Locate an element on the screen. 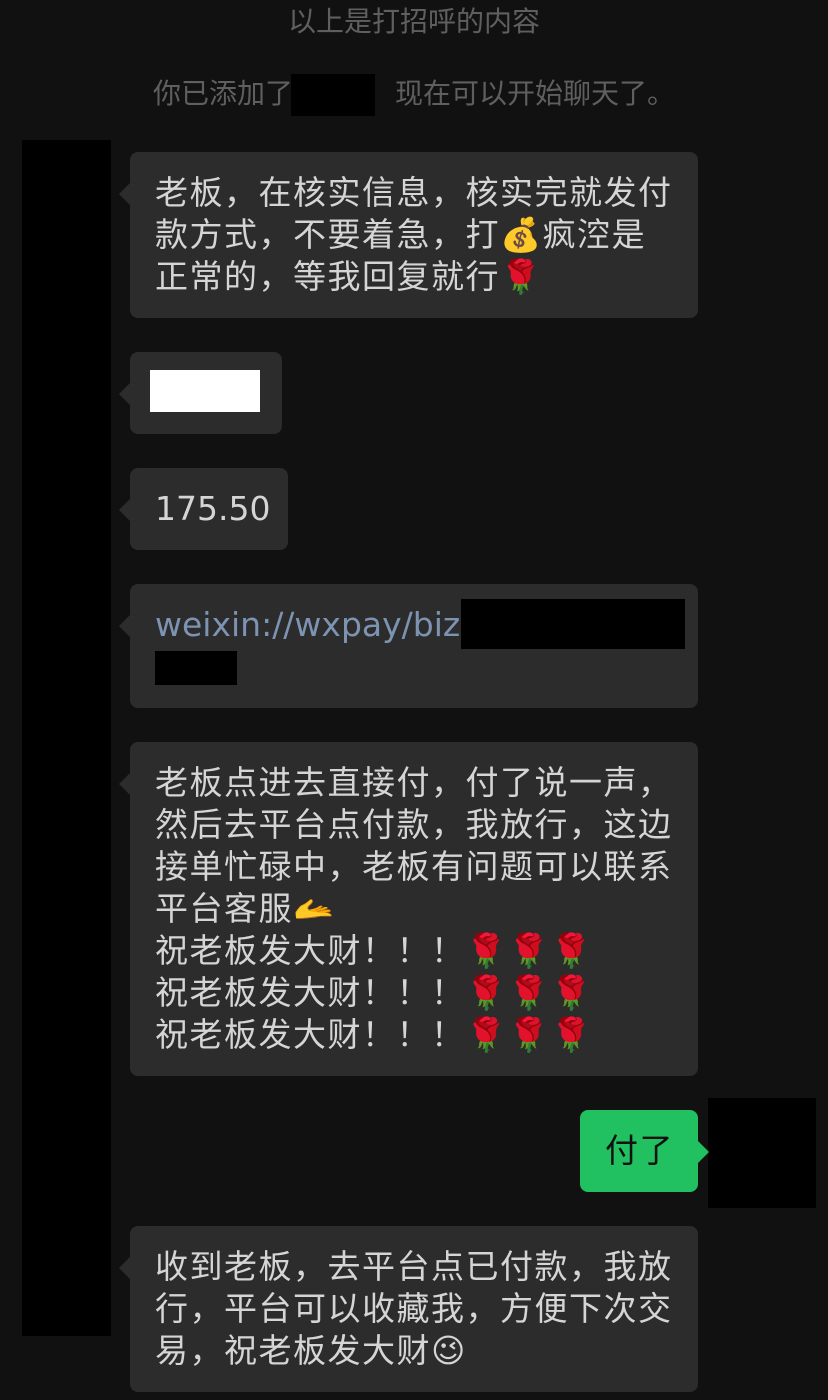 This screenshot has height=1400, width=828. amount-text: 175.50 is located at coordinates (213, 508).